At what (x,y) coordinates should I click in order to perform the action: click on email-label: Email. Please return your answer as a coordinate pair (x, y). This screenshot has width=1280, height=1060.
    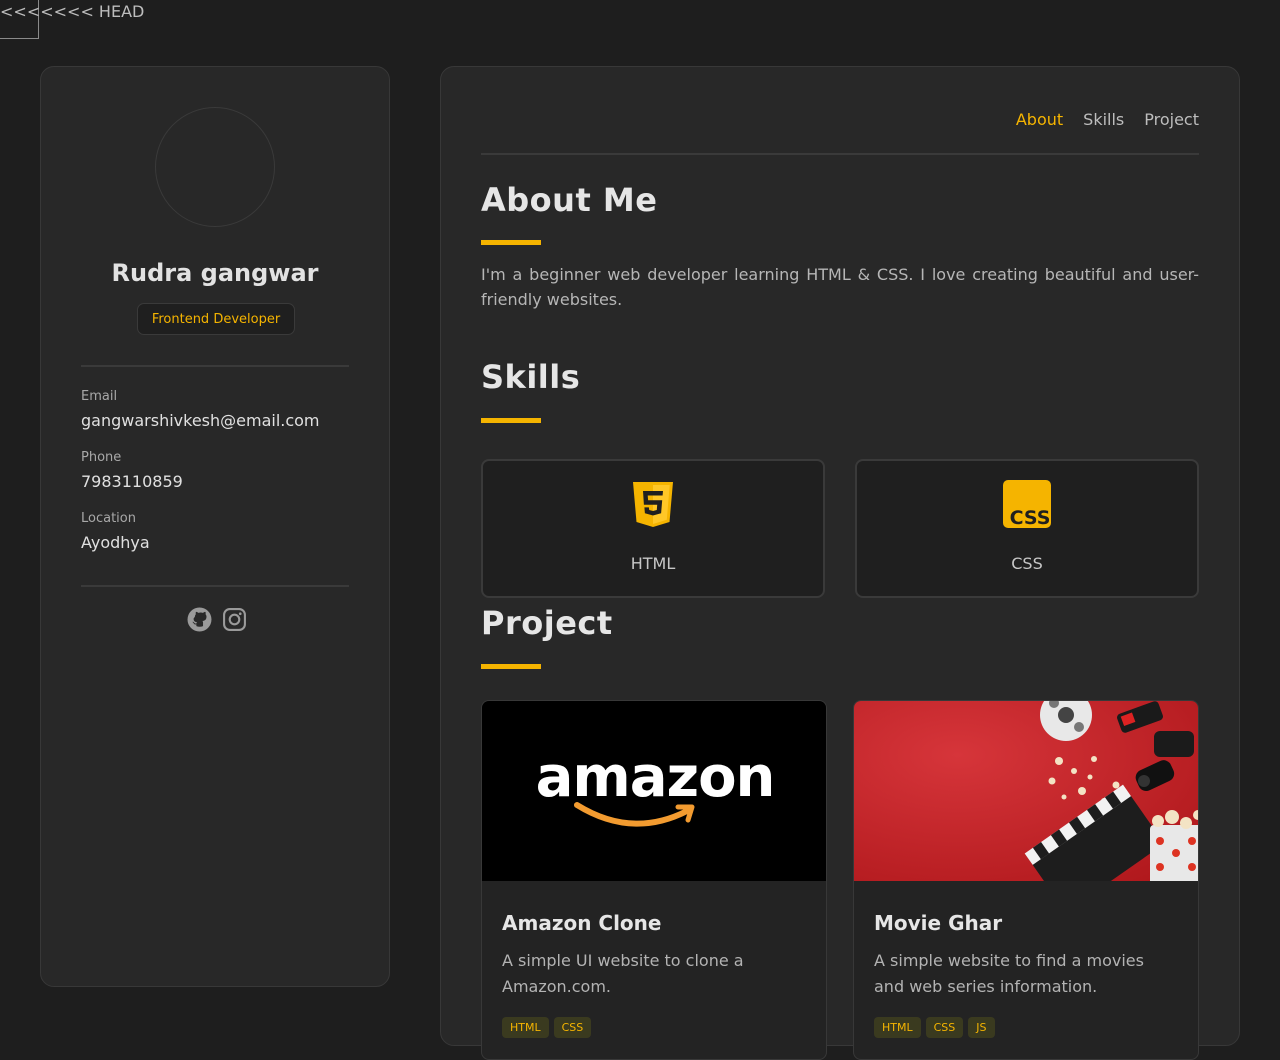
    Looking at the image, I should click on (99, 396).